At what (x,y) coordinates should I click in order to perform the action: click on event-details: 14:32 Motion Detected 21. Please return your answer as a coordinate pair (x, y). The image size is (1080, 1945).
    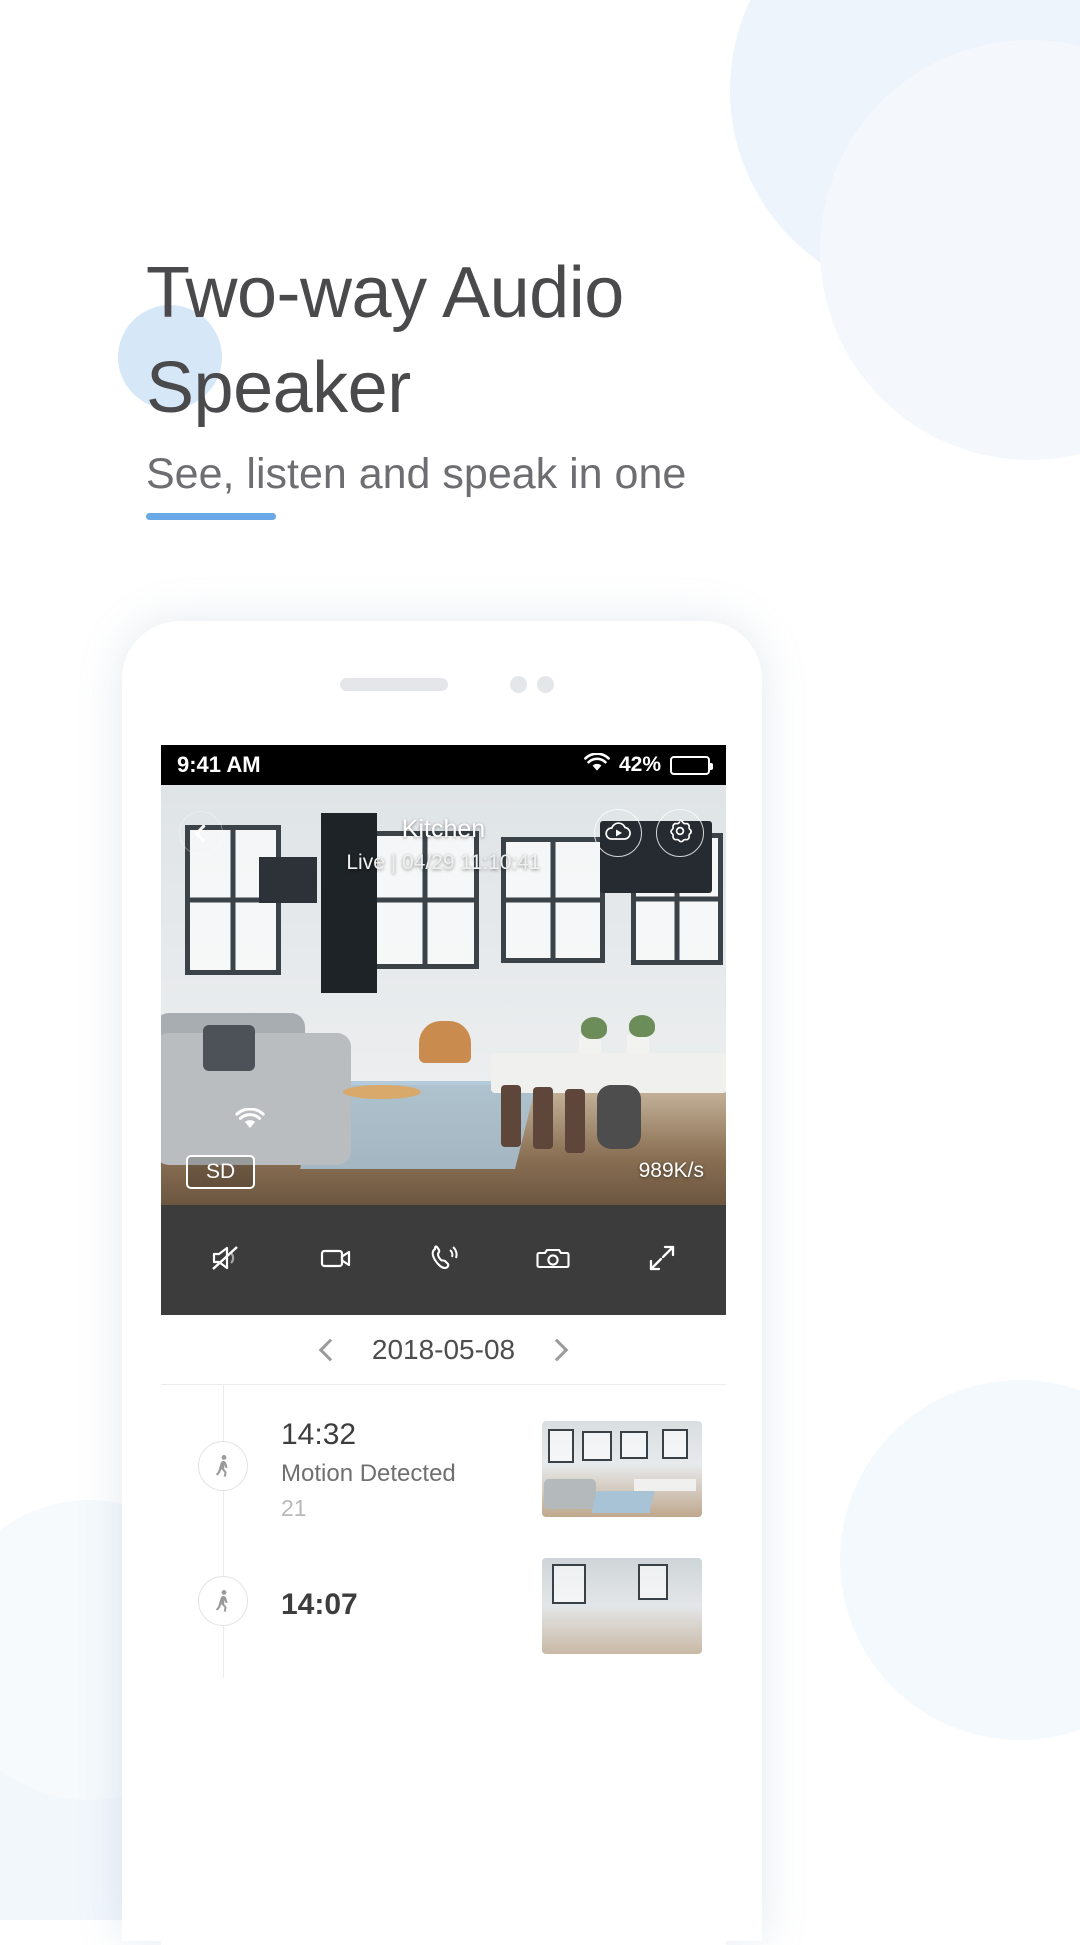
    Looking at the image, I should click on (411, 1469).